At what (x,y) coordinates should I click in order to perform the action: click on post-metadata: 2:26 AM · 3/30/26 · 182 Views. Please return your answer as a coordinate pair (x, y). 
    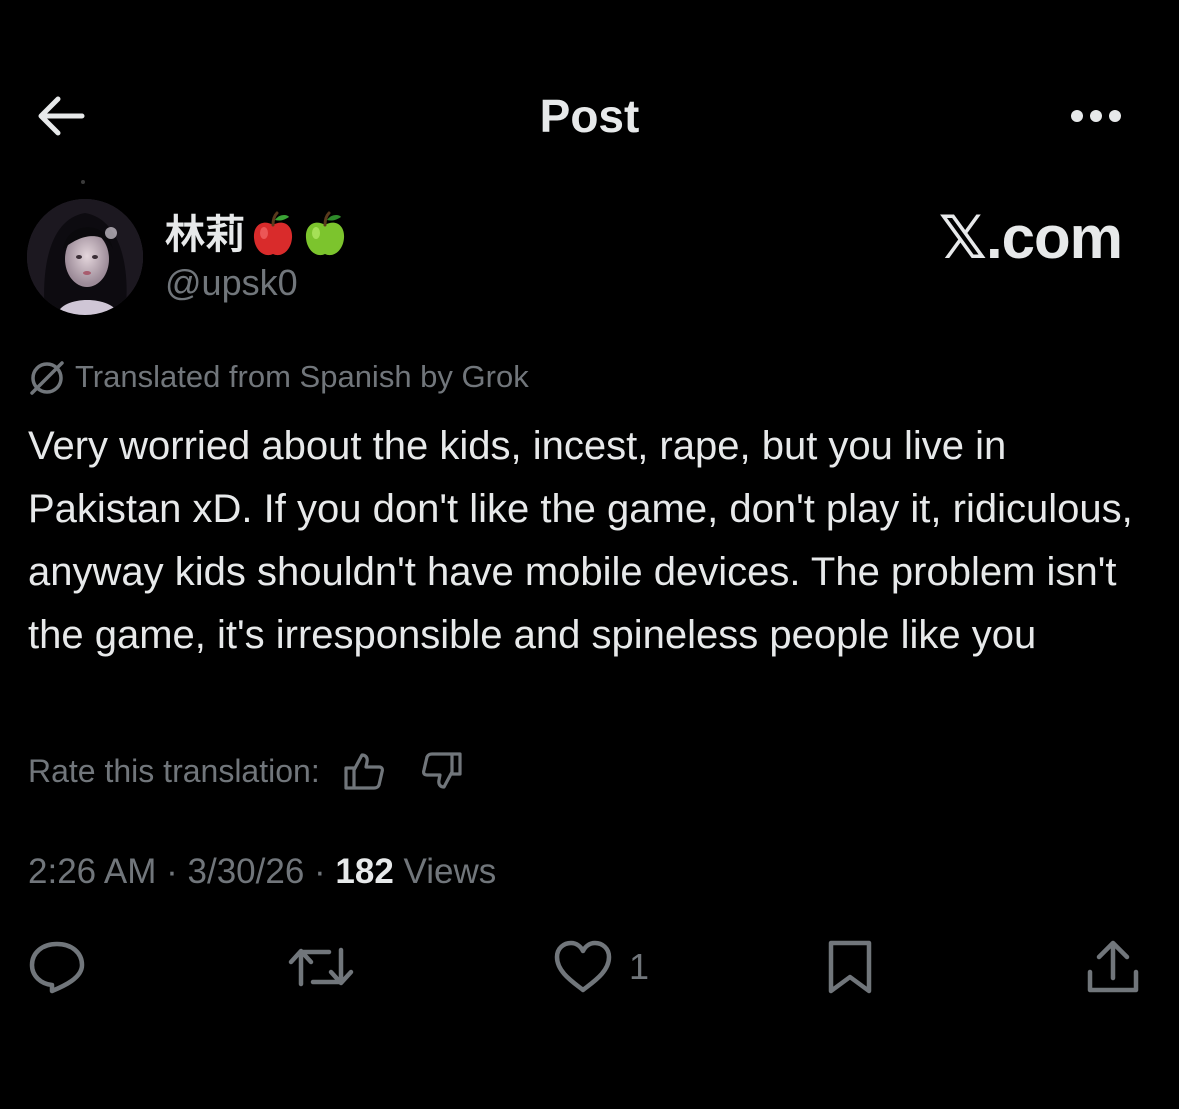
    Looking at the image, I should click on (262, 872).